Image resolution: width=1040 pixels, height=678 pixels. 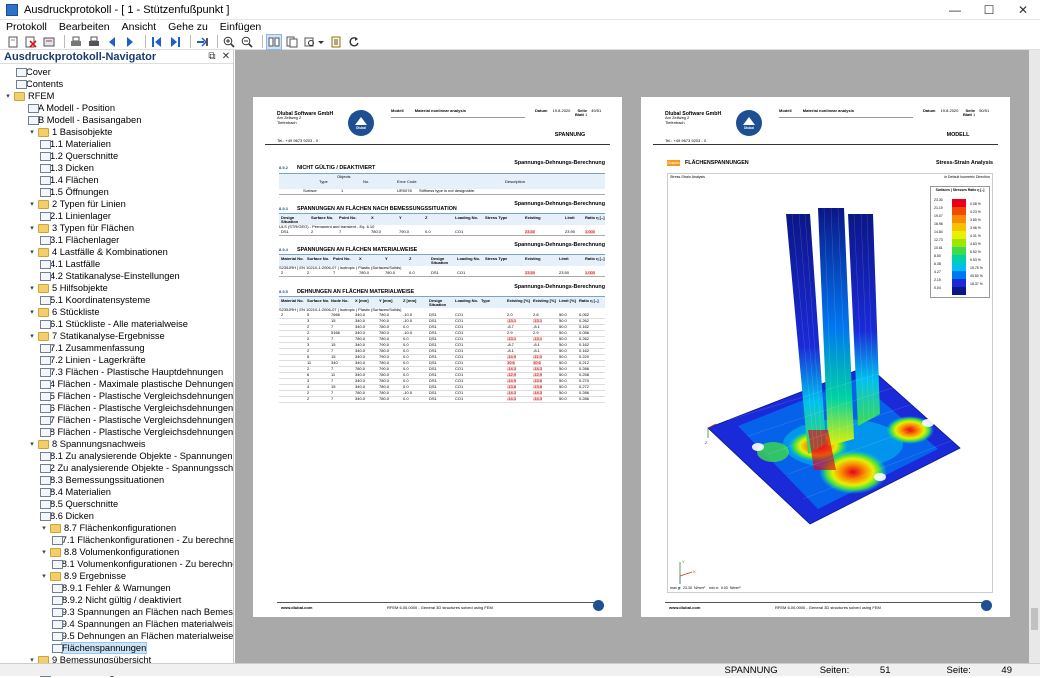 What do you see at coordinates (116, 168) in the screenshot?
I see `tree-item: 1.3 Dicken` at bounding box center [116, 168].